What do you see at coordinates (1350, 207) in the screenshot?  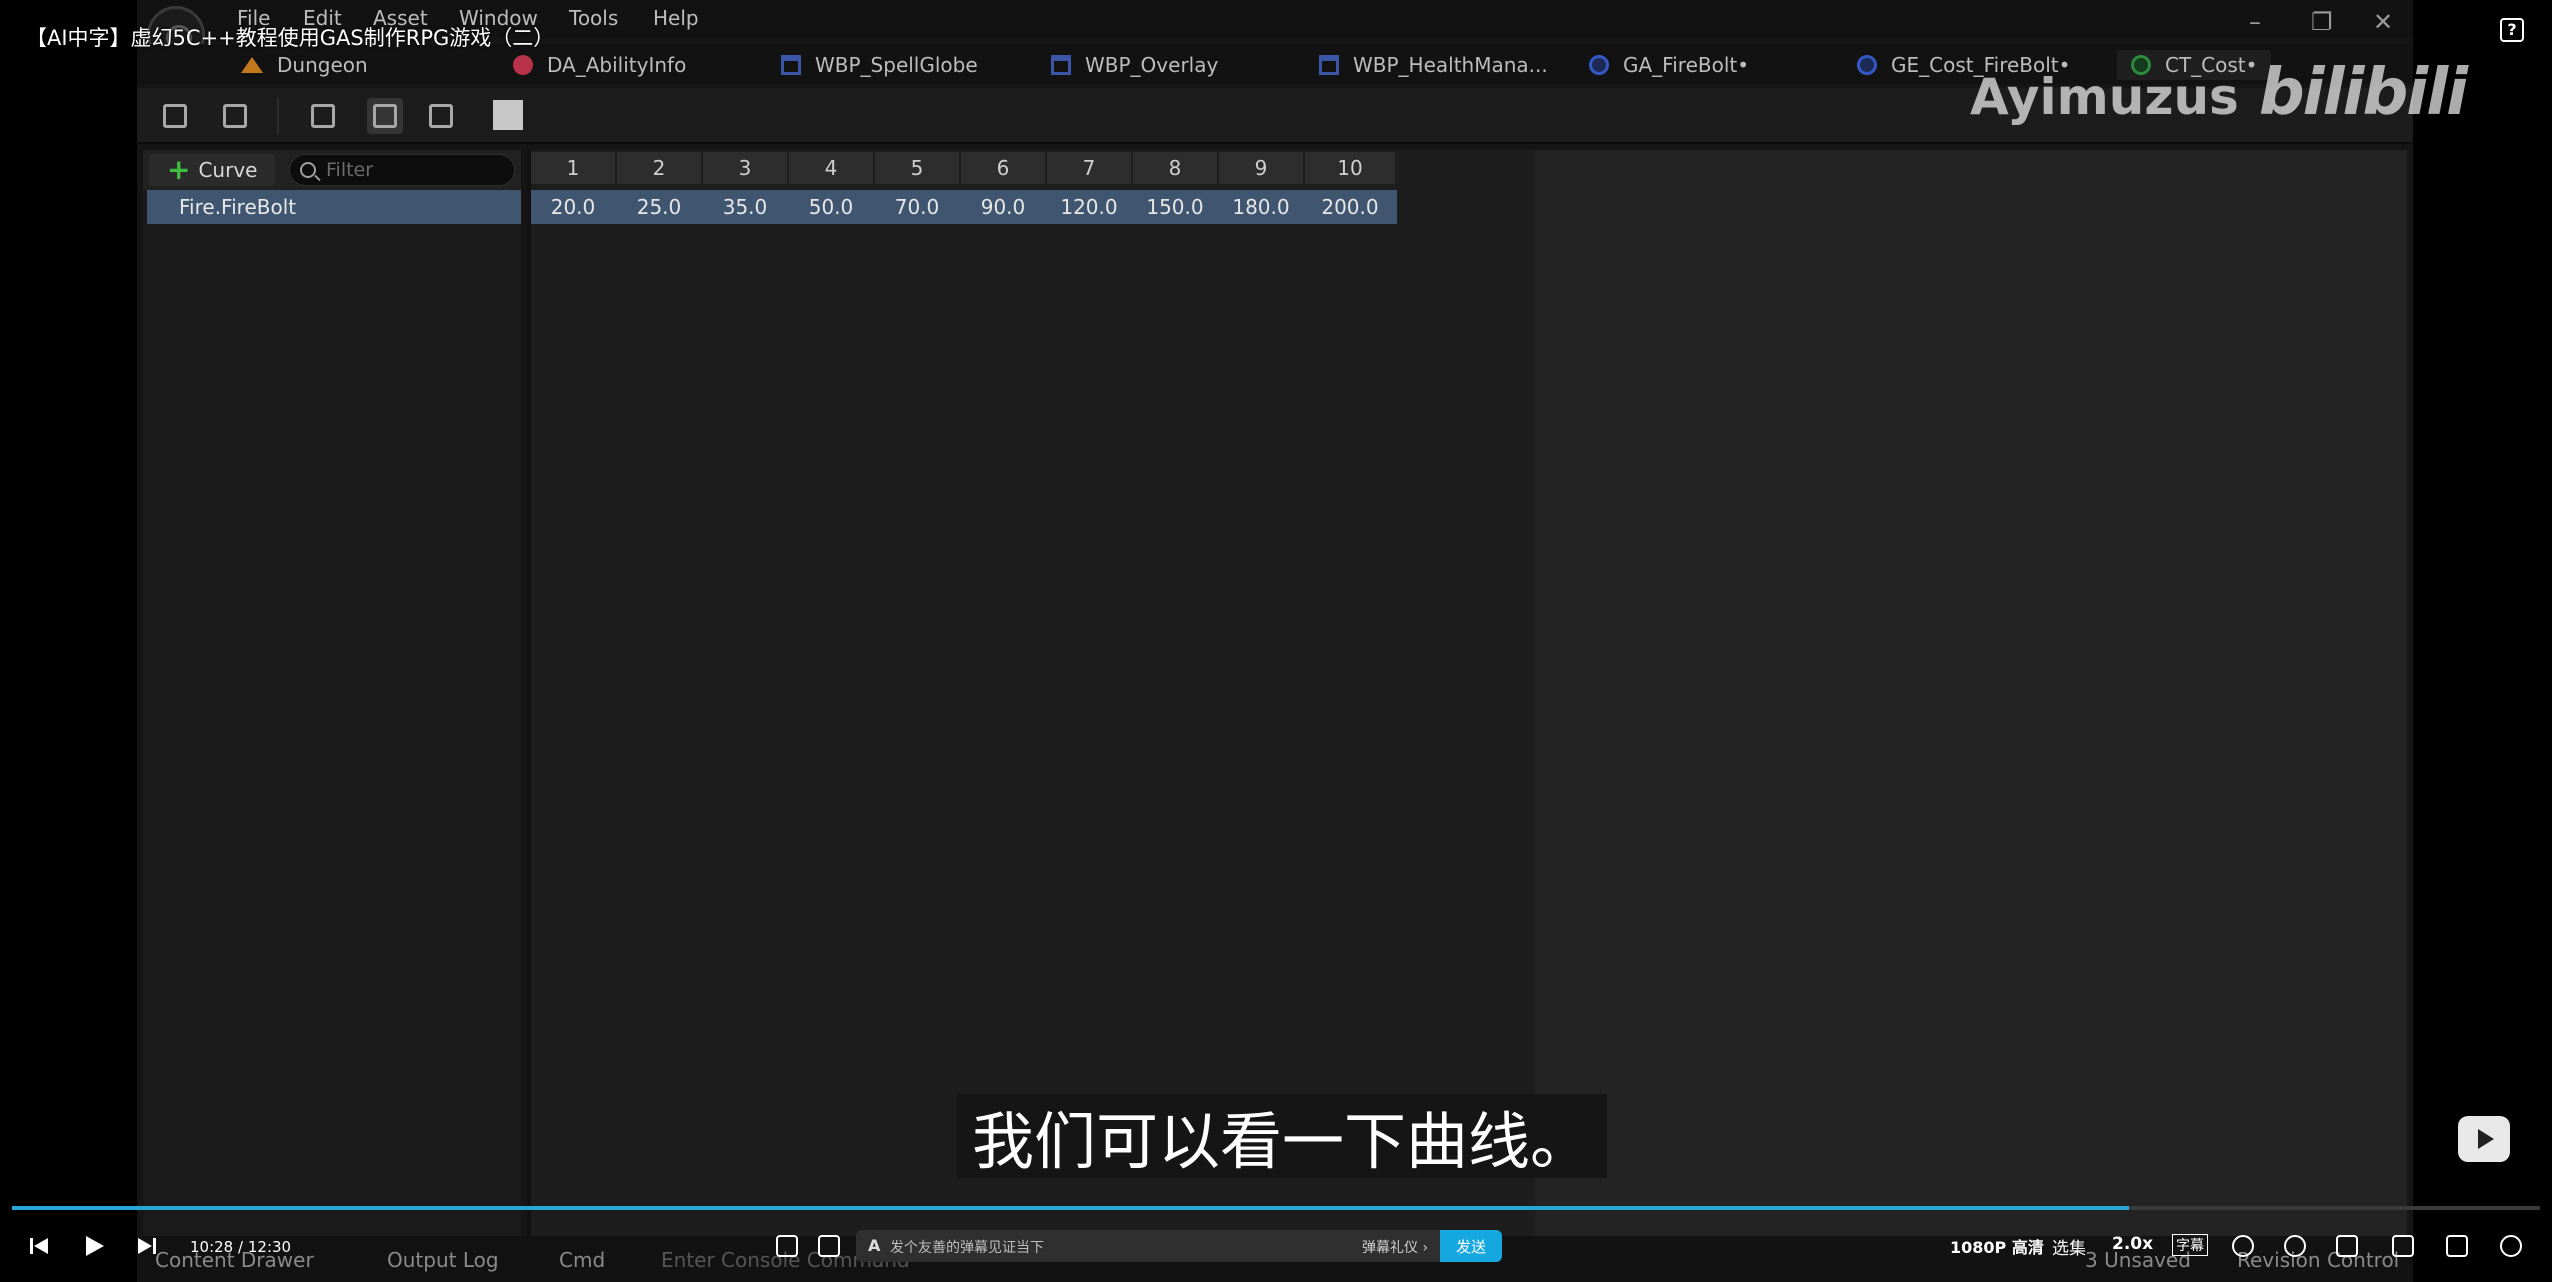 I see `table-cell: 200.0` at bounding box center [1350, 207].